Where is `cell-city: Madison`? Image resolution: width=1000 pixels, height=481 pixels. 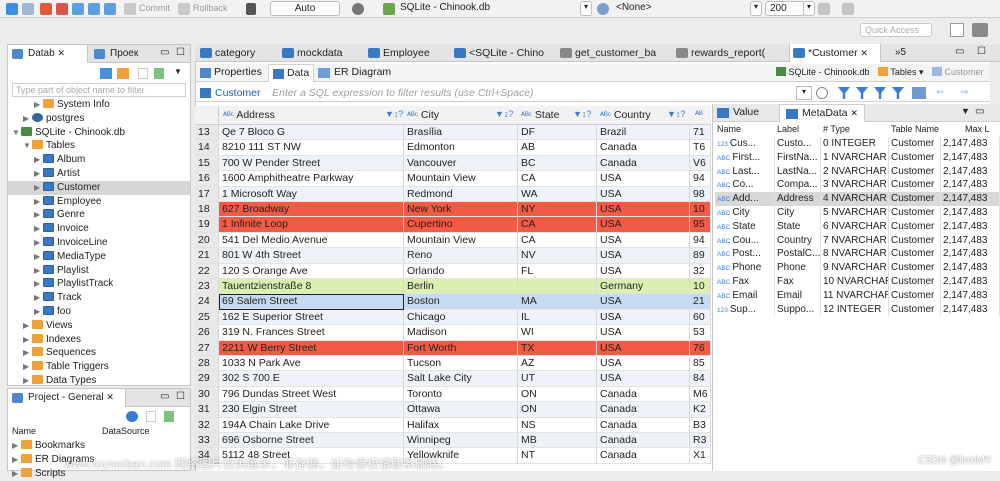 cell-city: Madison is located at coordinates (461, 333).